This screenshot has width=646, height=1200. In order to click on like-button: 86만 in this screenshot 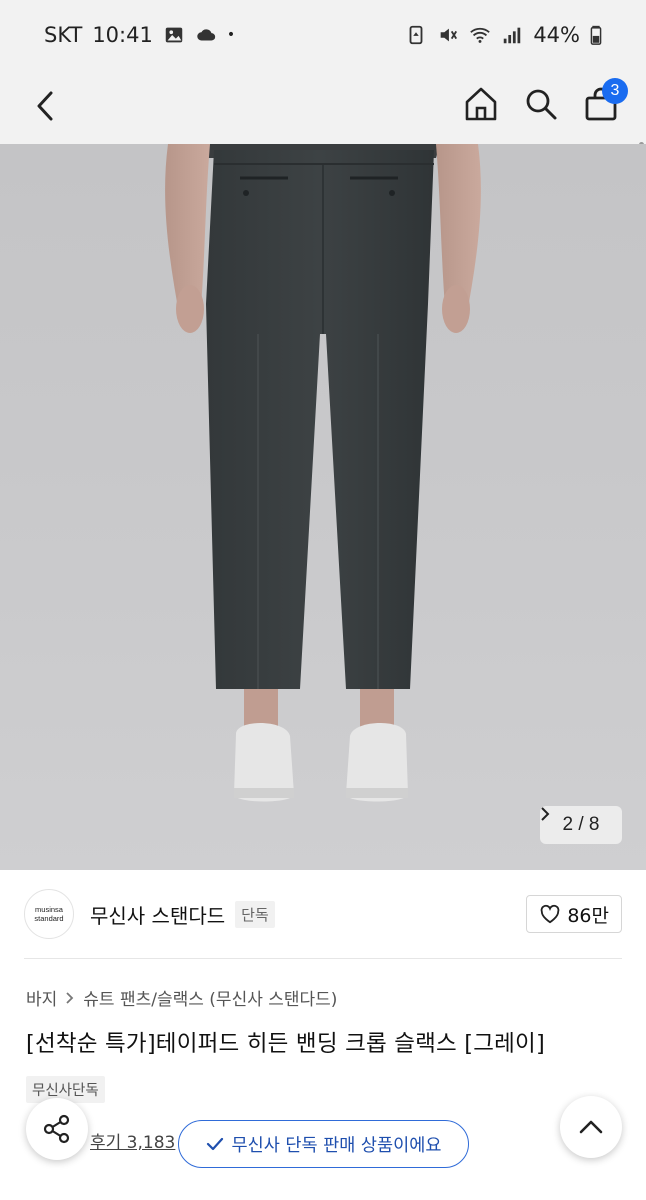, I will do `click(574, 914)`.